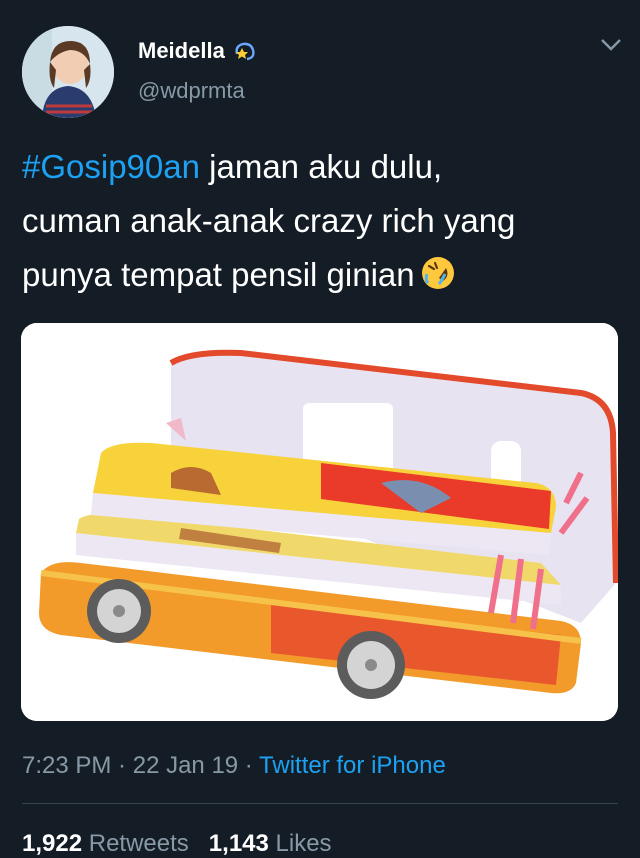 This screenshot has width=640, height=858. I want to click on tweet-line-1: #Gosip90an jaman aku dulu,, so click(322, 167).